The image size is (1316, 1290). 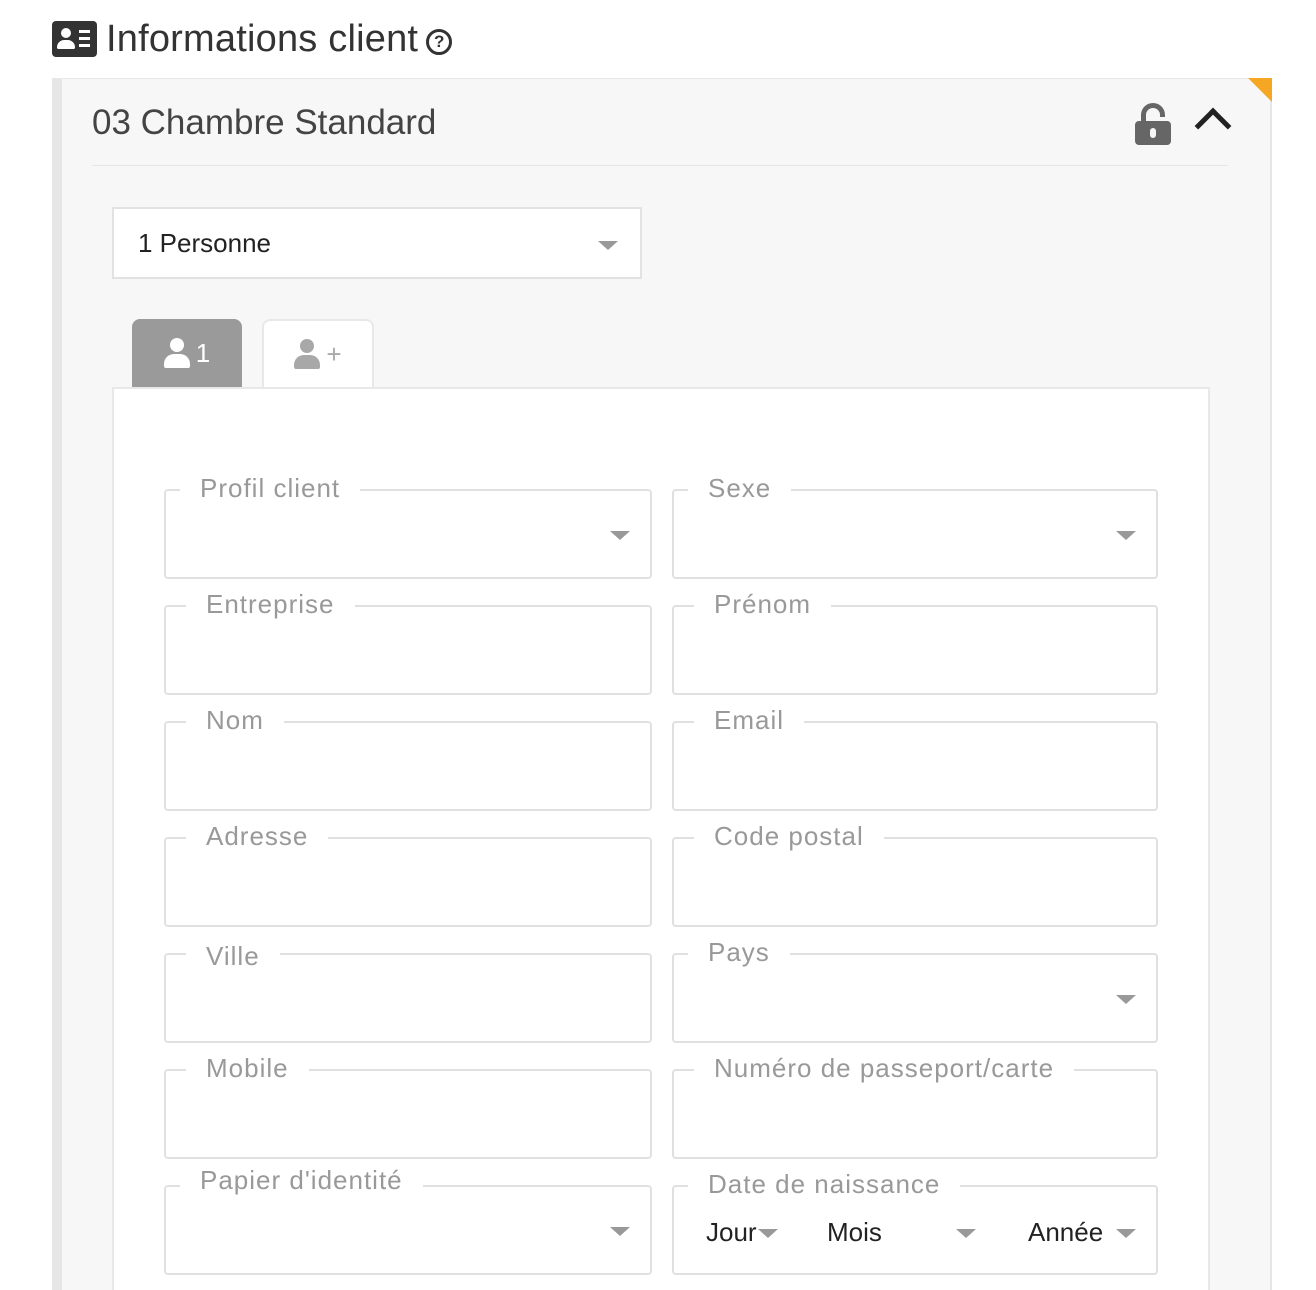 I want to click on mobile-input, so click(x=408, y=1116).